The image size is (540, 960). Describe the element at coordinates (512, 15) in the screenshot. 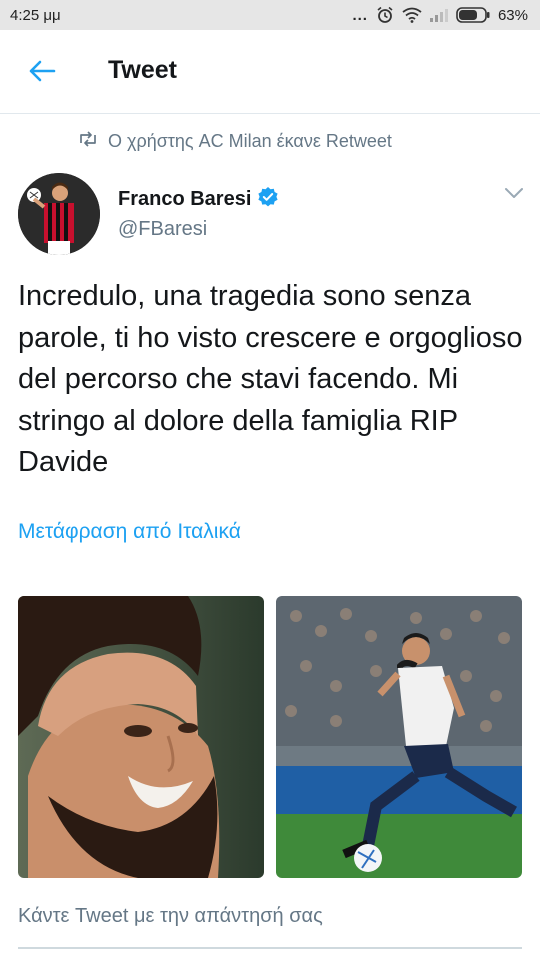

I see `battery-percent: 63%` at that location.